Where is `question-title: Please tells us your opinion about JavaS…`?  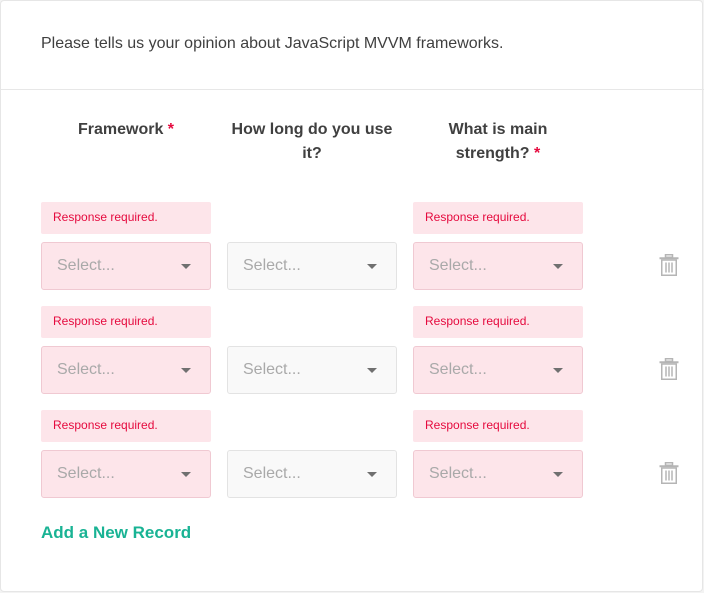 question-title: Please tells us your opinion about JavaS… is located at coordinates (272, 43).